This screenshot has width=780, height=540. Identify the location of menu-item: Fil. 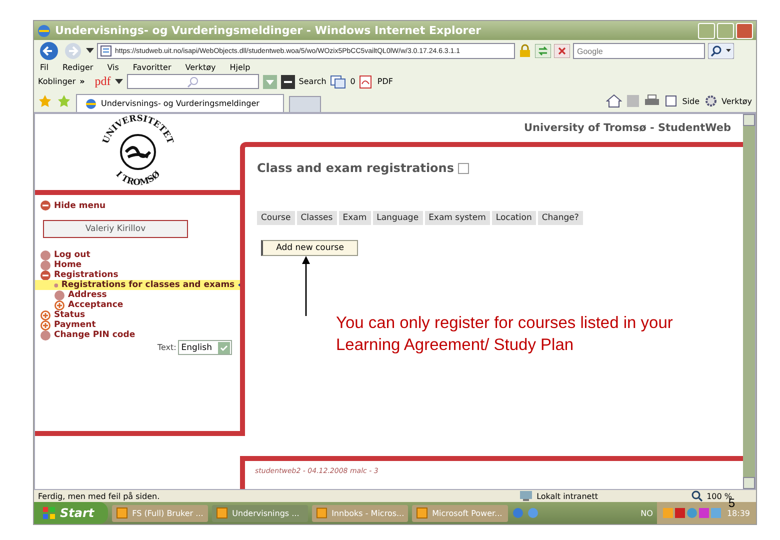
(44, 67).